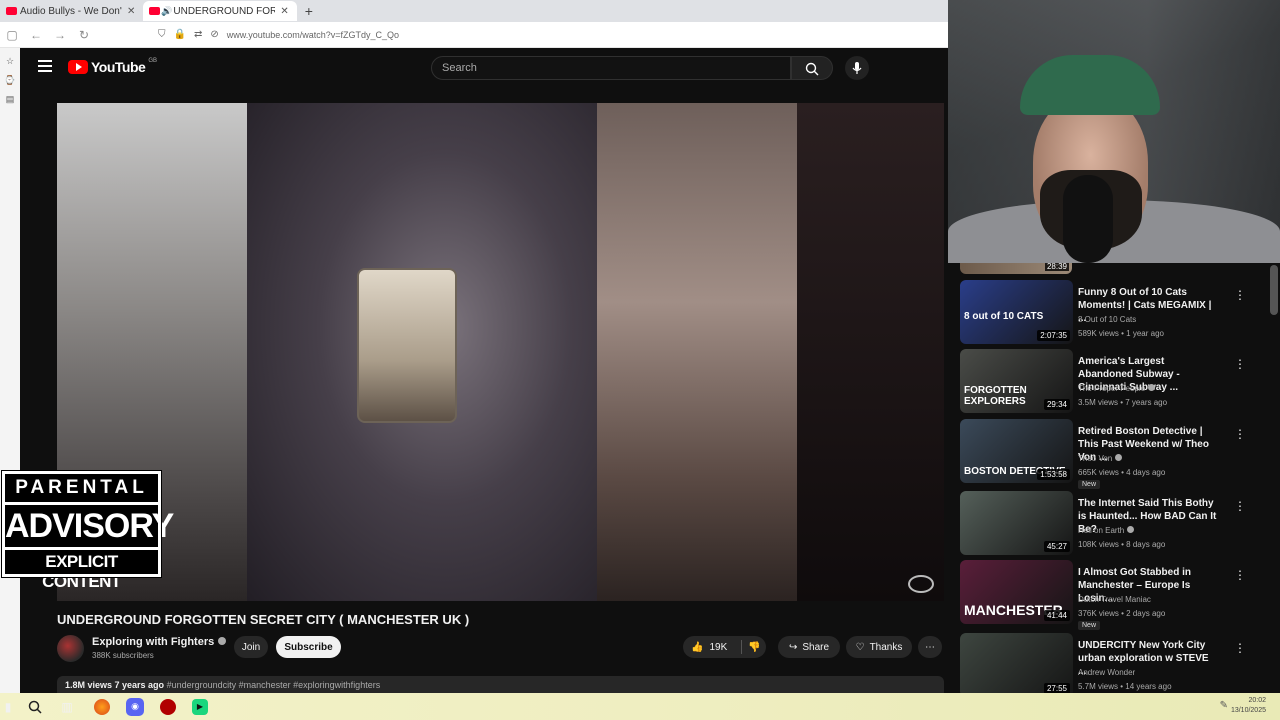 Image resolution: width=1280 pixels, height=720 pixels. Describe the element at coordinates (1016, 451) in the screenshot. I see `video-thumbnail: BOSTON DETECTIVE 1:53:58` at that location.